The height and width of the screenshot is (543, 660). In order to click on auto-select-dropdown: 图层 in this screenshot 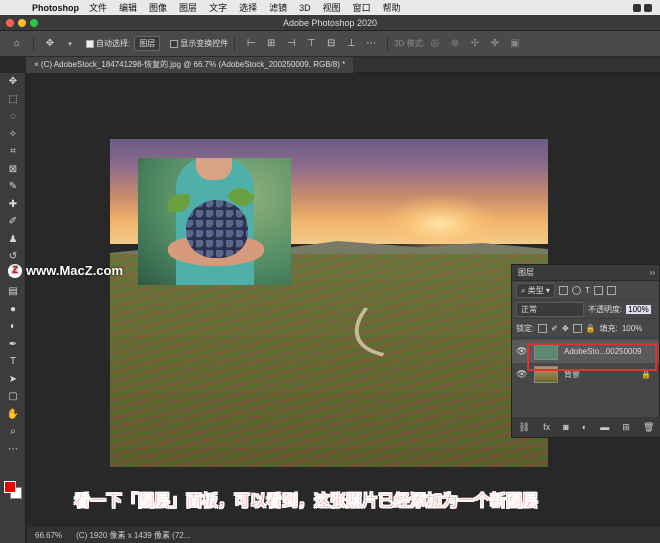, I will do `click(147, 43)`.